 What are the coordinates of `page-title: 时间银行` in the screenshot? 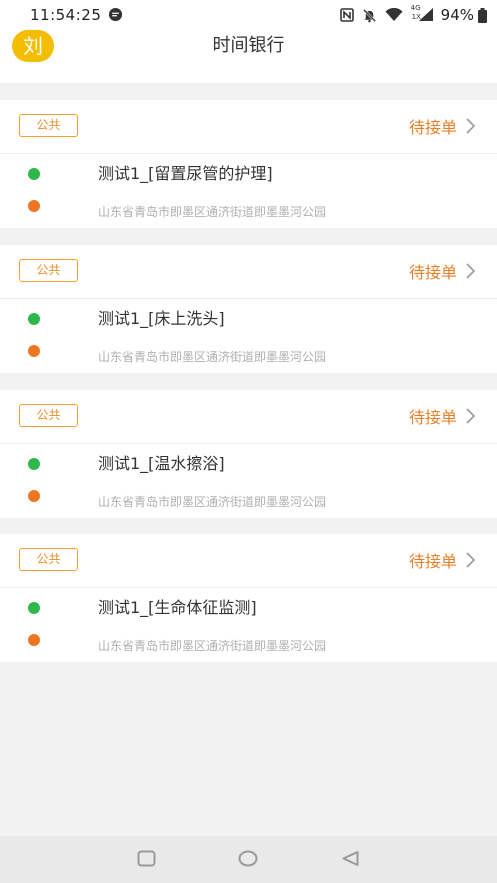 It's located at (248, 45).